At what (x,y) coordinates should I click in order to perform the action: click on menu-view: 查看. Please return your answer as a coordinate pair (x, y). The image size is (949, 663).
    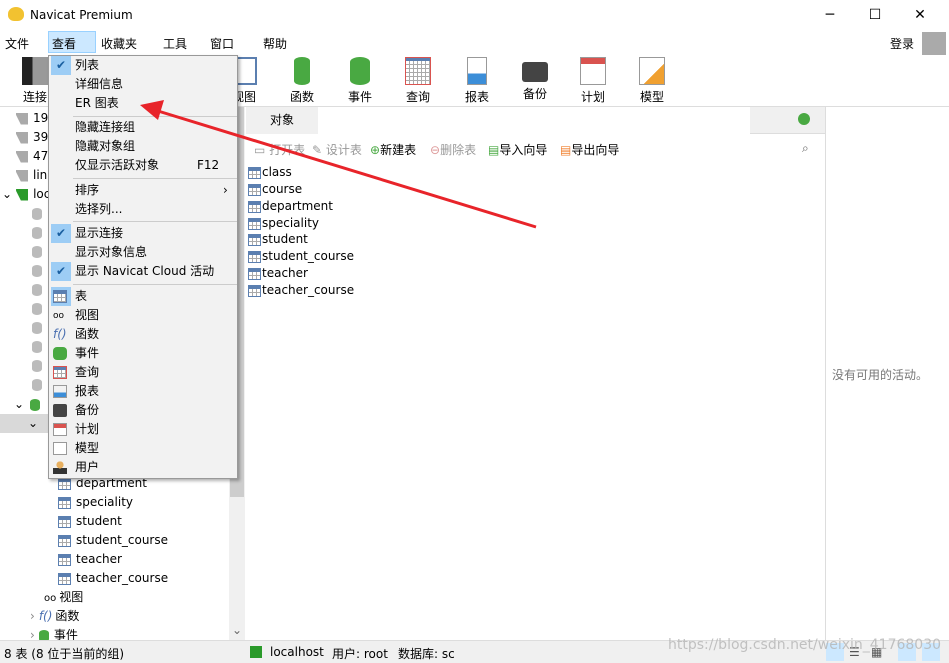
    Looking at the image, I should click on (72, 42).